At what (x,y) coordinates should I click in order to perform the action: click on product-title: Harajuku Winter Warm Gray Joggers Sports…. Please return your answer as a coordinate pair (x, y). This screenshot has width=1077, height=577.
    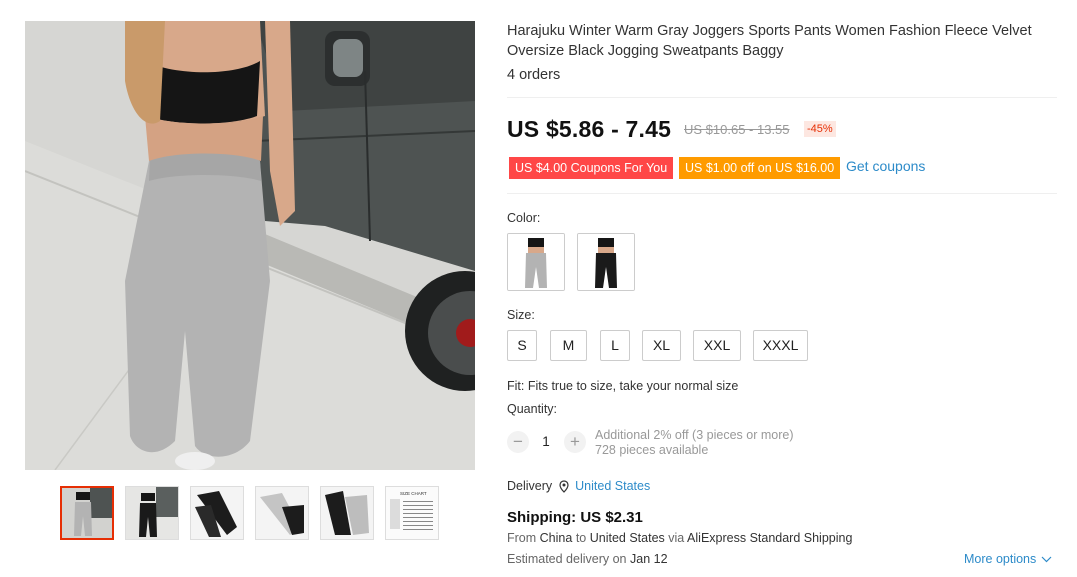
    Looking at the image, I should click on (769, 41).